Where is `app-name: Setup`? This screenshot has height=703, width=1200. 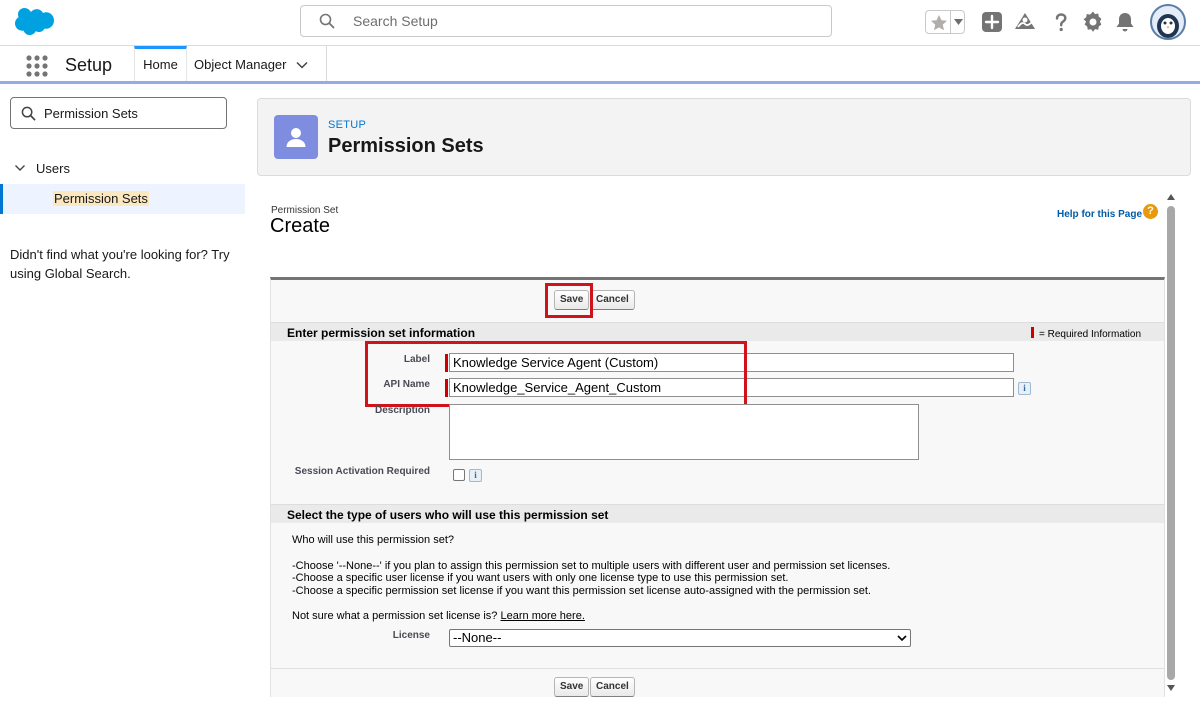
app-name: Setup is located at coordinates (89, 65).